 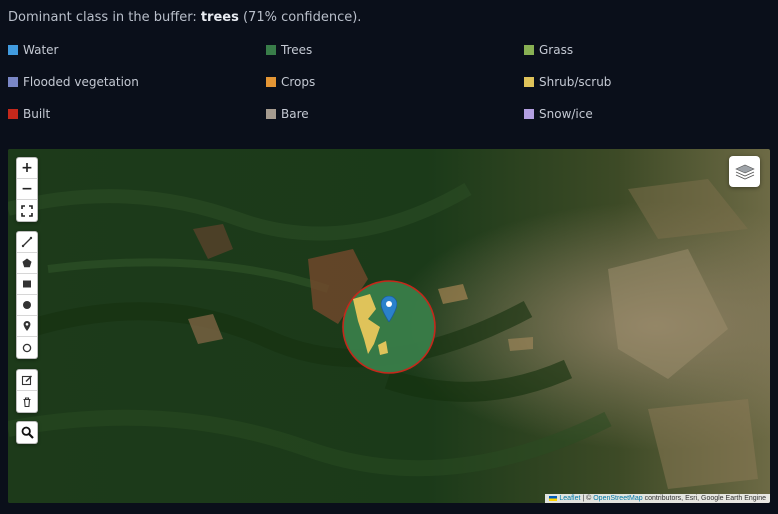 I want to click on edit-layers-icon, so click(x=26, y=380).